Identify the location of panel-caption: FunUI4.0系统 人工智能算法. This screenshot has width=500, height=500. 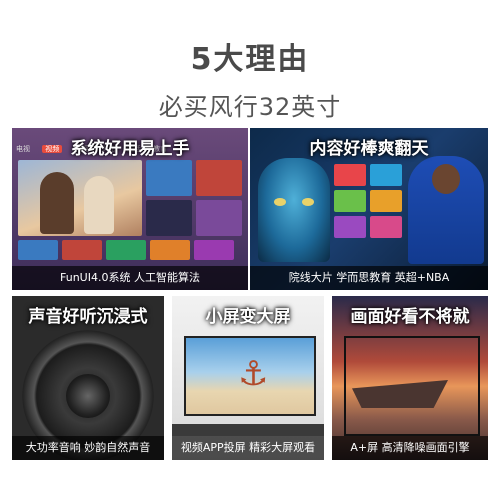
(130, 278).